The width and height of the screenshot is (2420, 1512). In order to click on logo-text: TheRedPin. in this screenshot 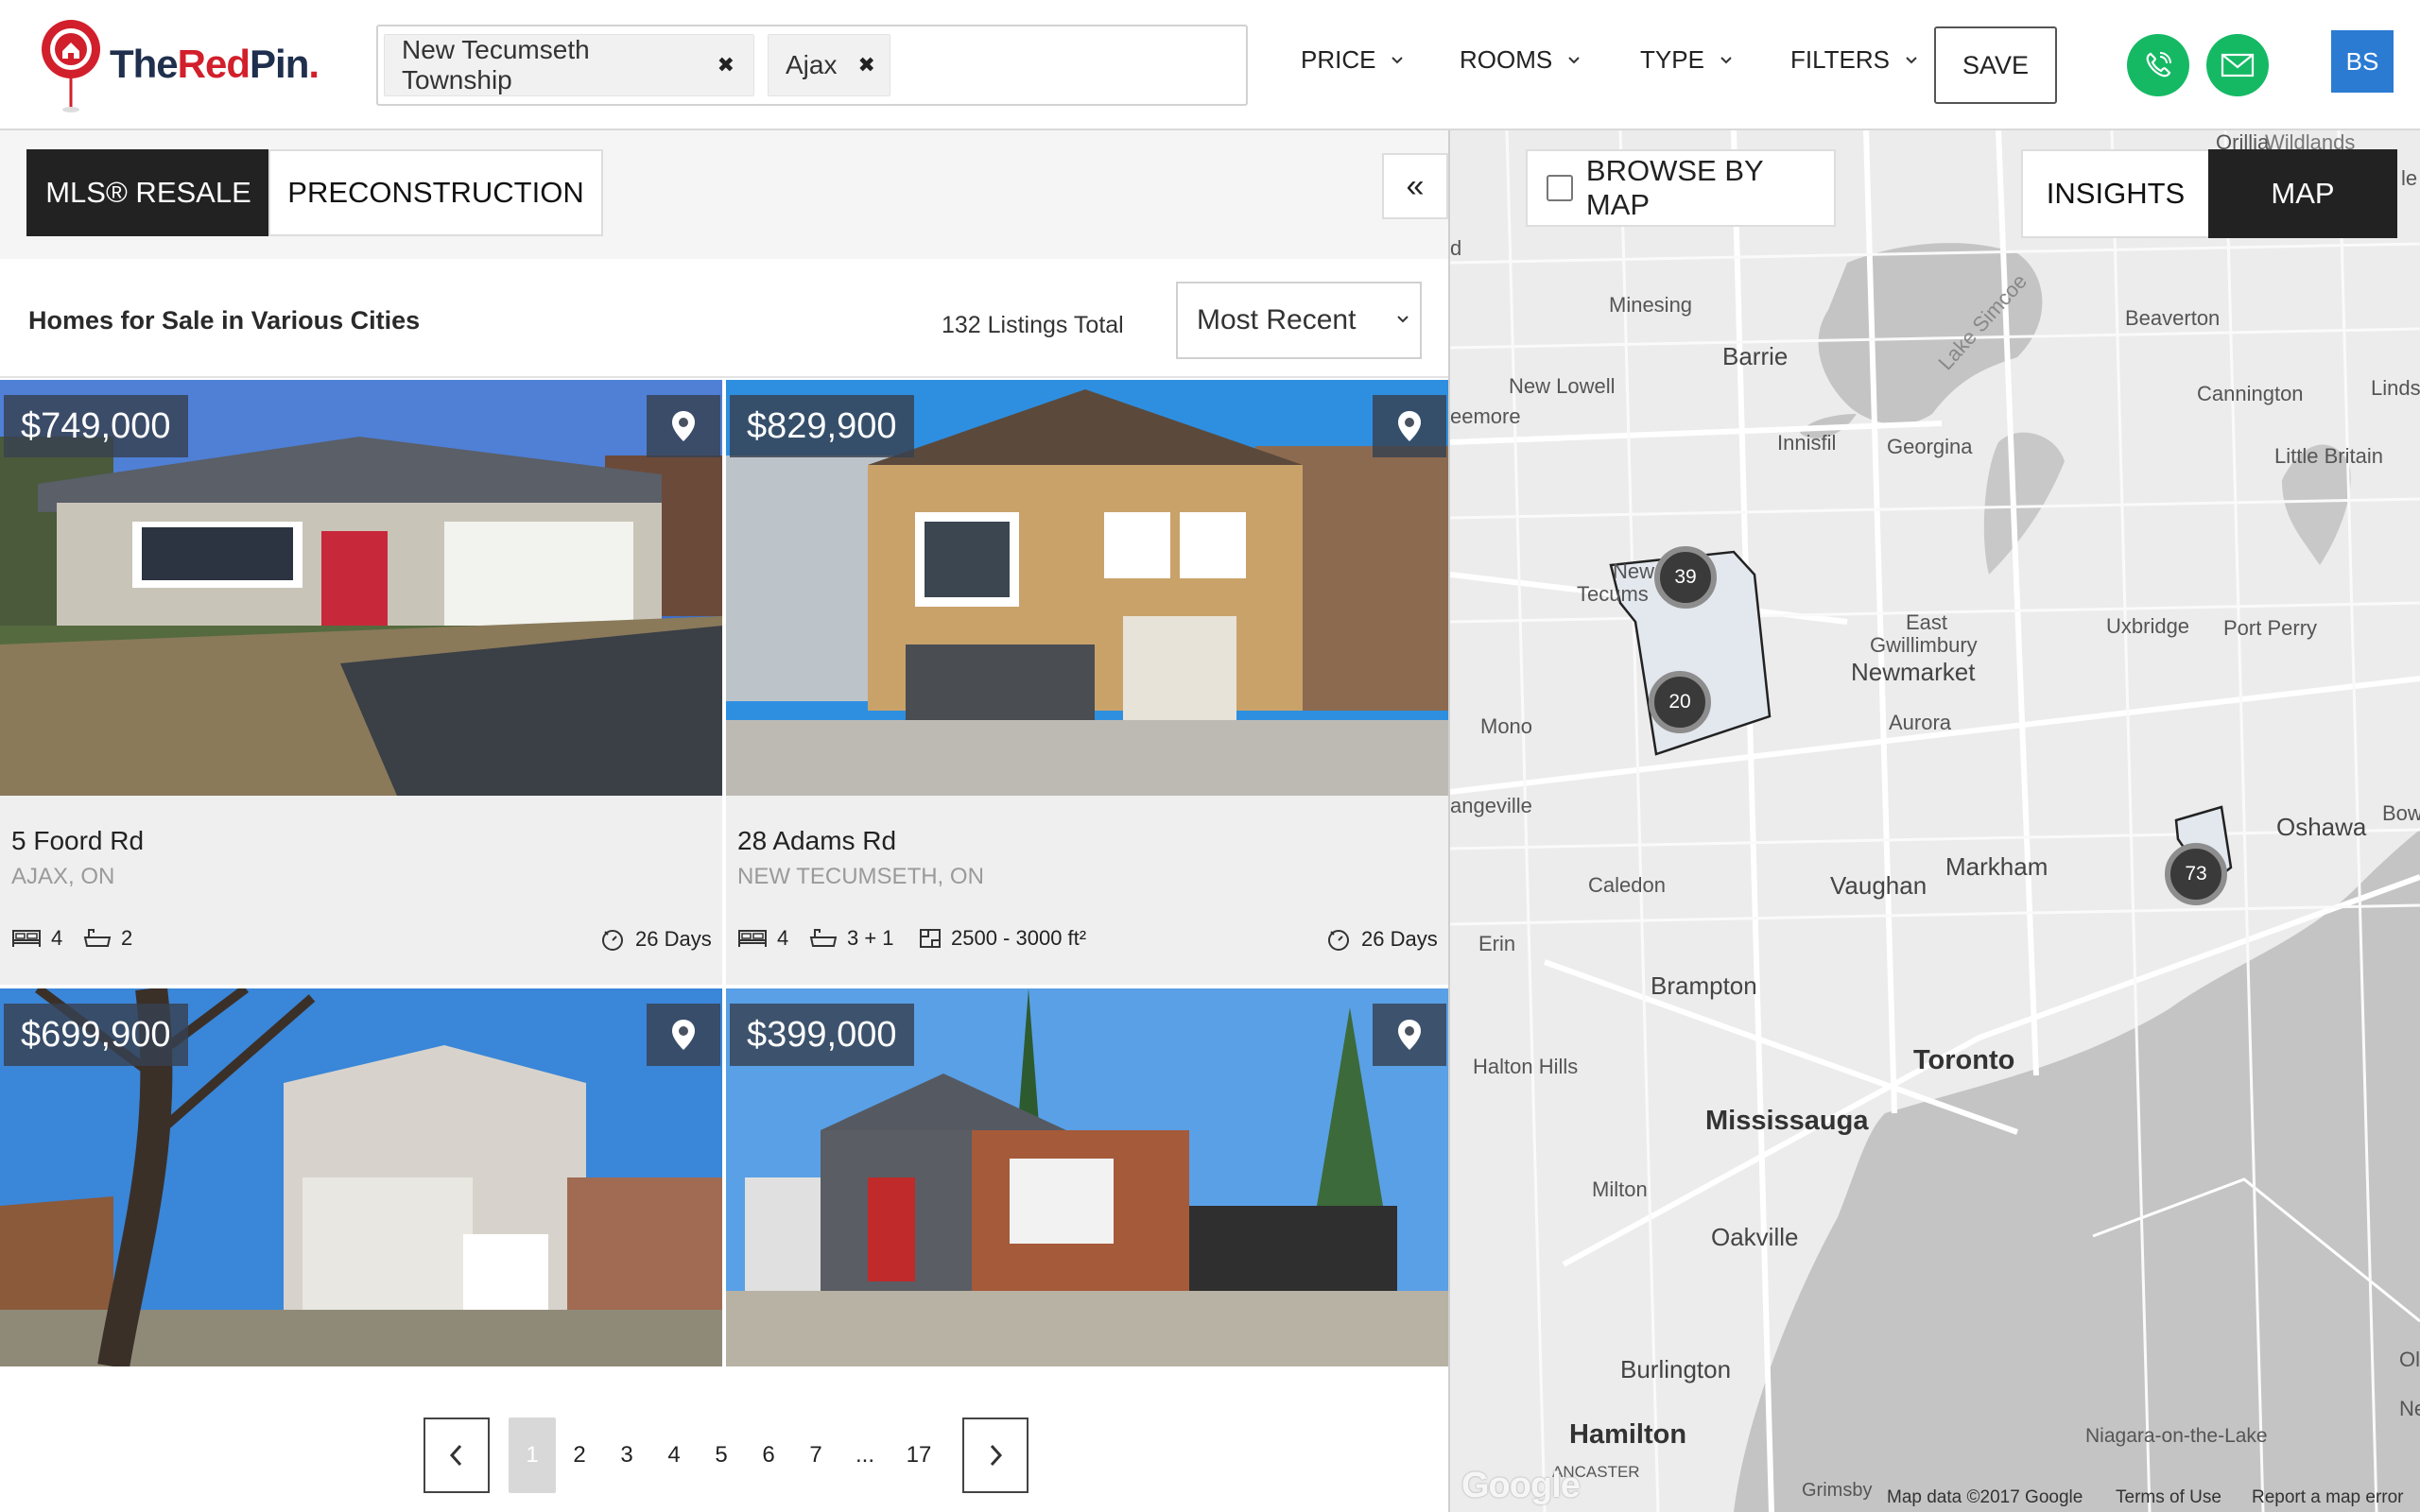, I will do `click(215, 64)`.